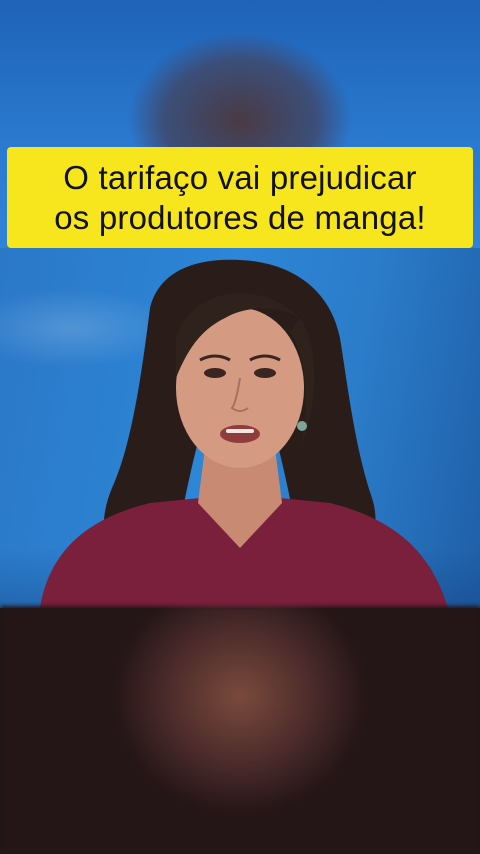 Image resolution: width=480 pixels, height=854 pixels. I want to click on caption-line-1: O tarifaço vai prejudicar, so click(240, 177).